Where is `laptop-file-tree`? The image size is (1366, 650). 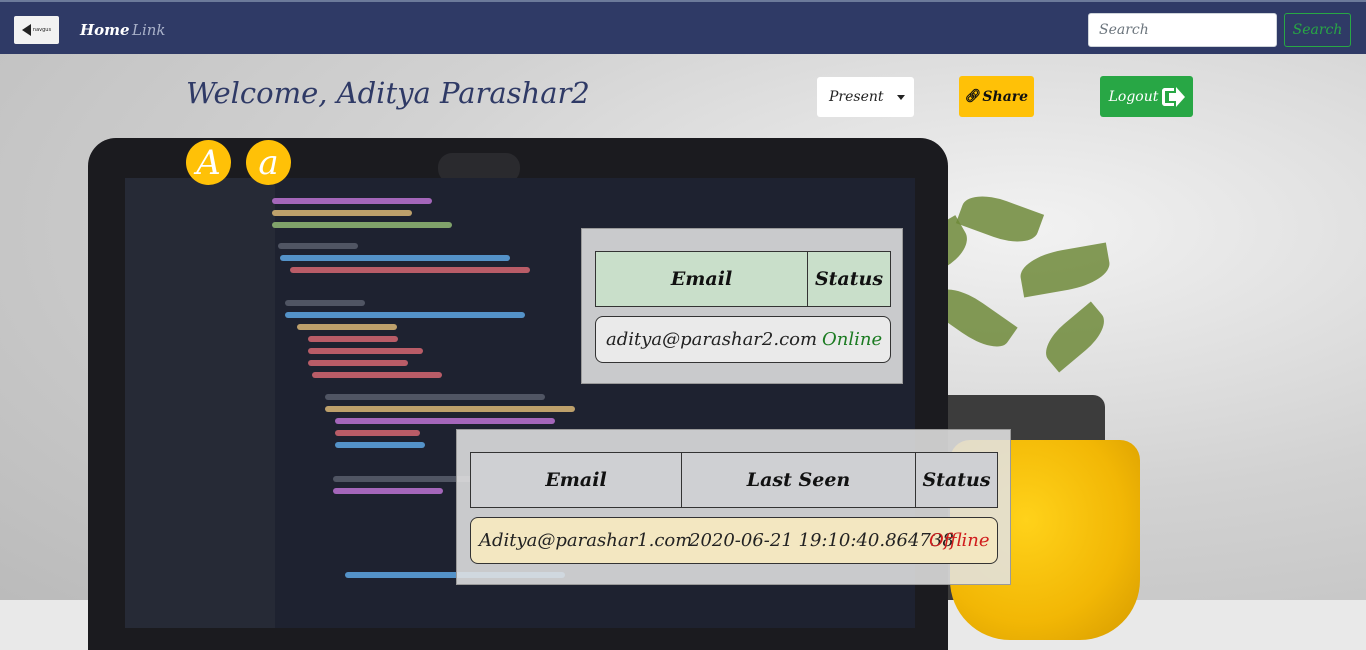
laptop-file-tree is located at coordinates (200, 403).